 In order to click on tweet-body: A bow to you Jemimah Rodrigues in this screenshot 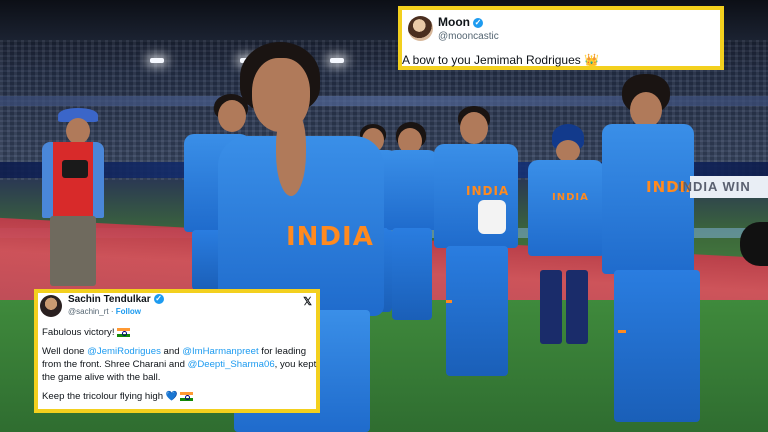, I will do `click(491, 60)`.